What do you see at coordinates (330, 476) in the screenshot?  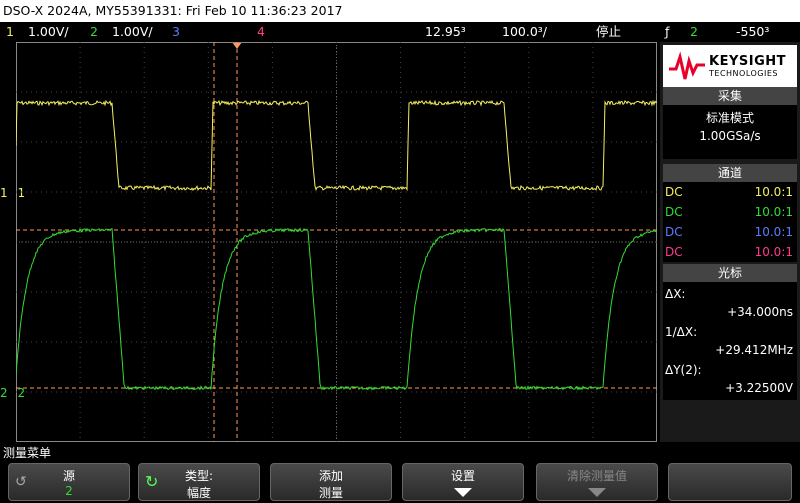 I see `add-label: 添加` at bounding box center [330, 476].